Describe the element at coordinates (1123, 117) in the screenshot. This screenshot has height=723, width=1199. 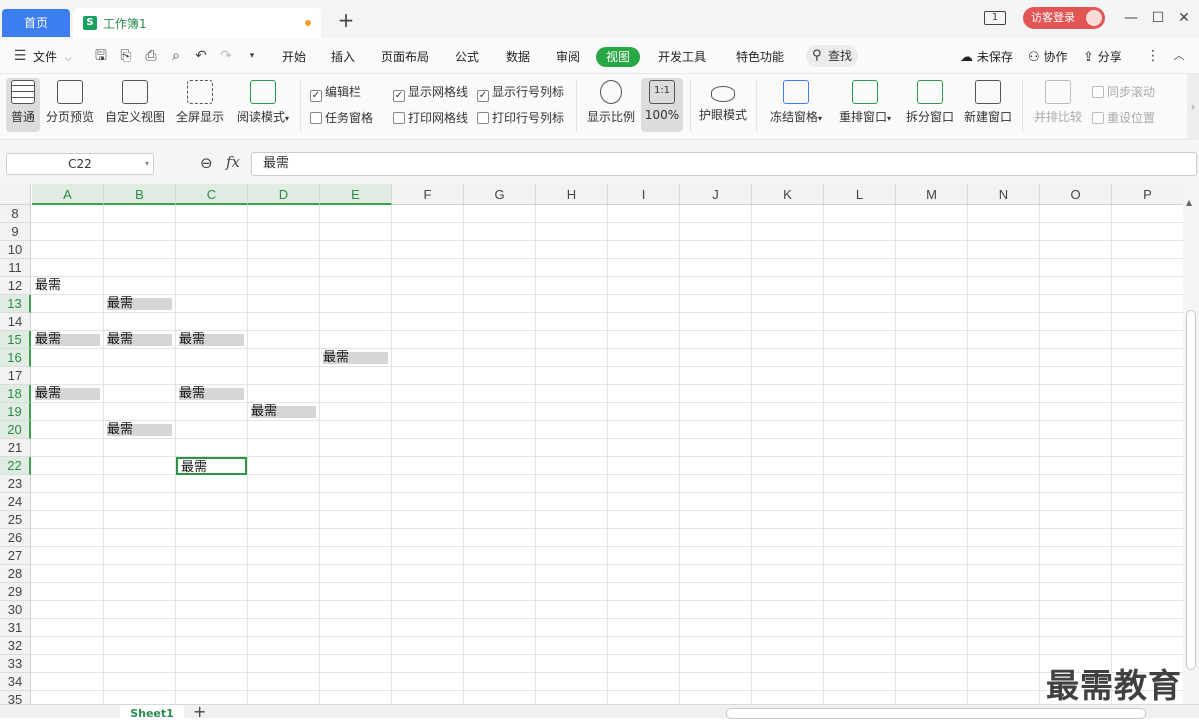
I see `reset-position-button: 重设位置` at that location.